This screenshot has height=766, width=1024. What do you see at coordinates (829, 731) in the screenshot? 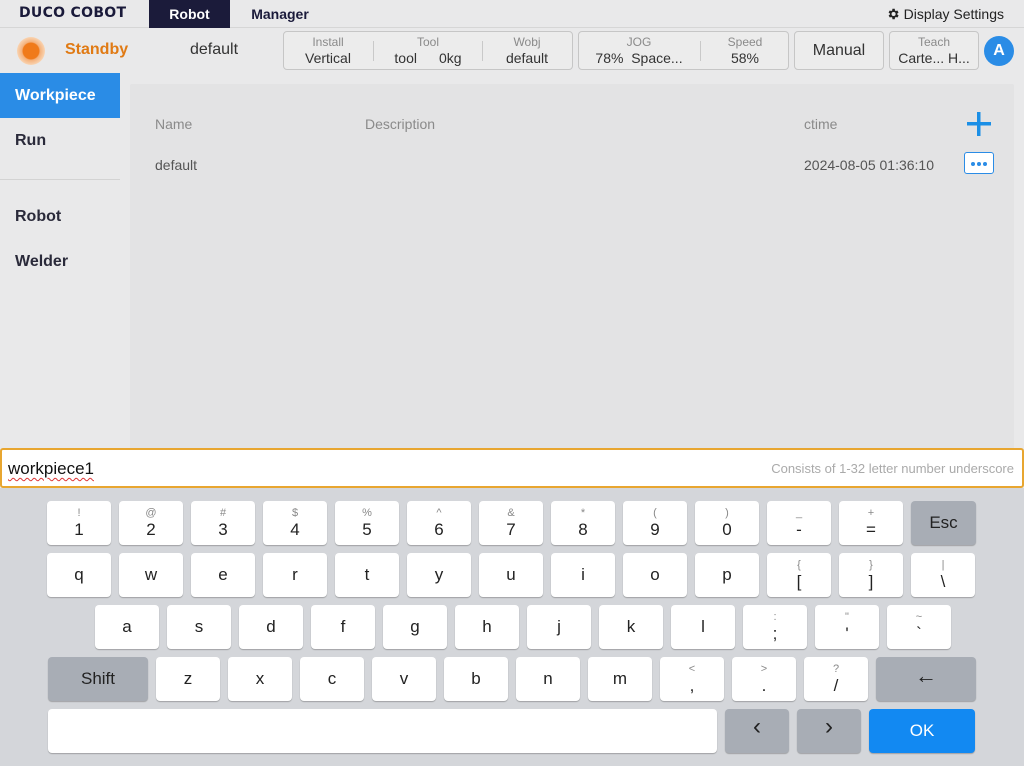
I see `cursor-right-key: ›` at bounding box center [829, 731].